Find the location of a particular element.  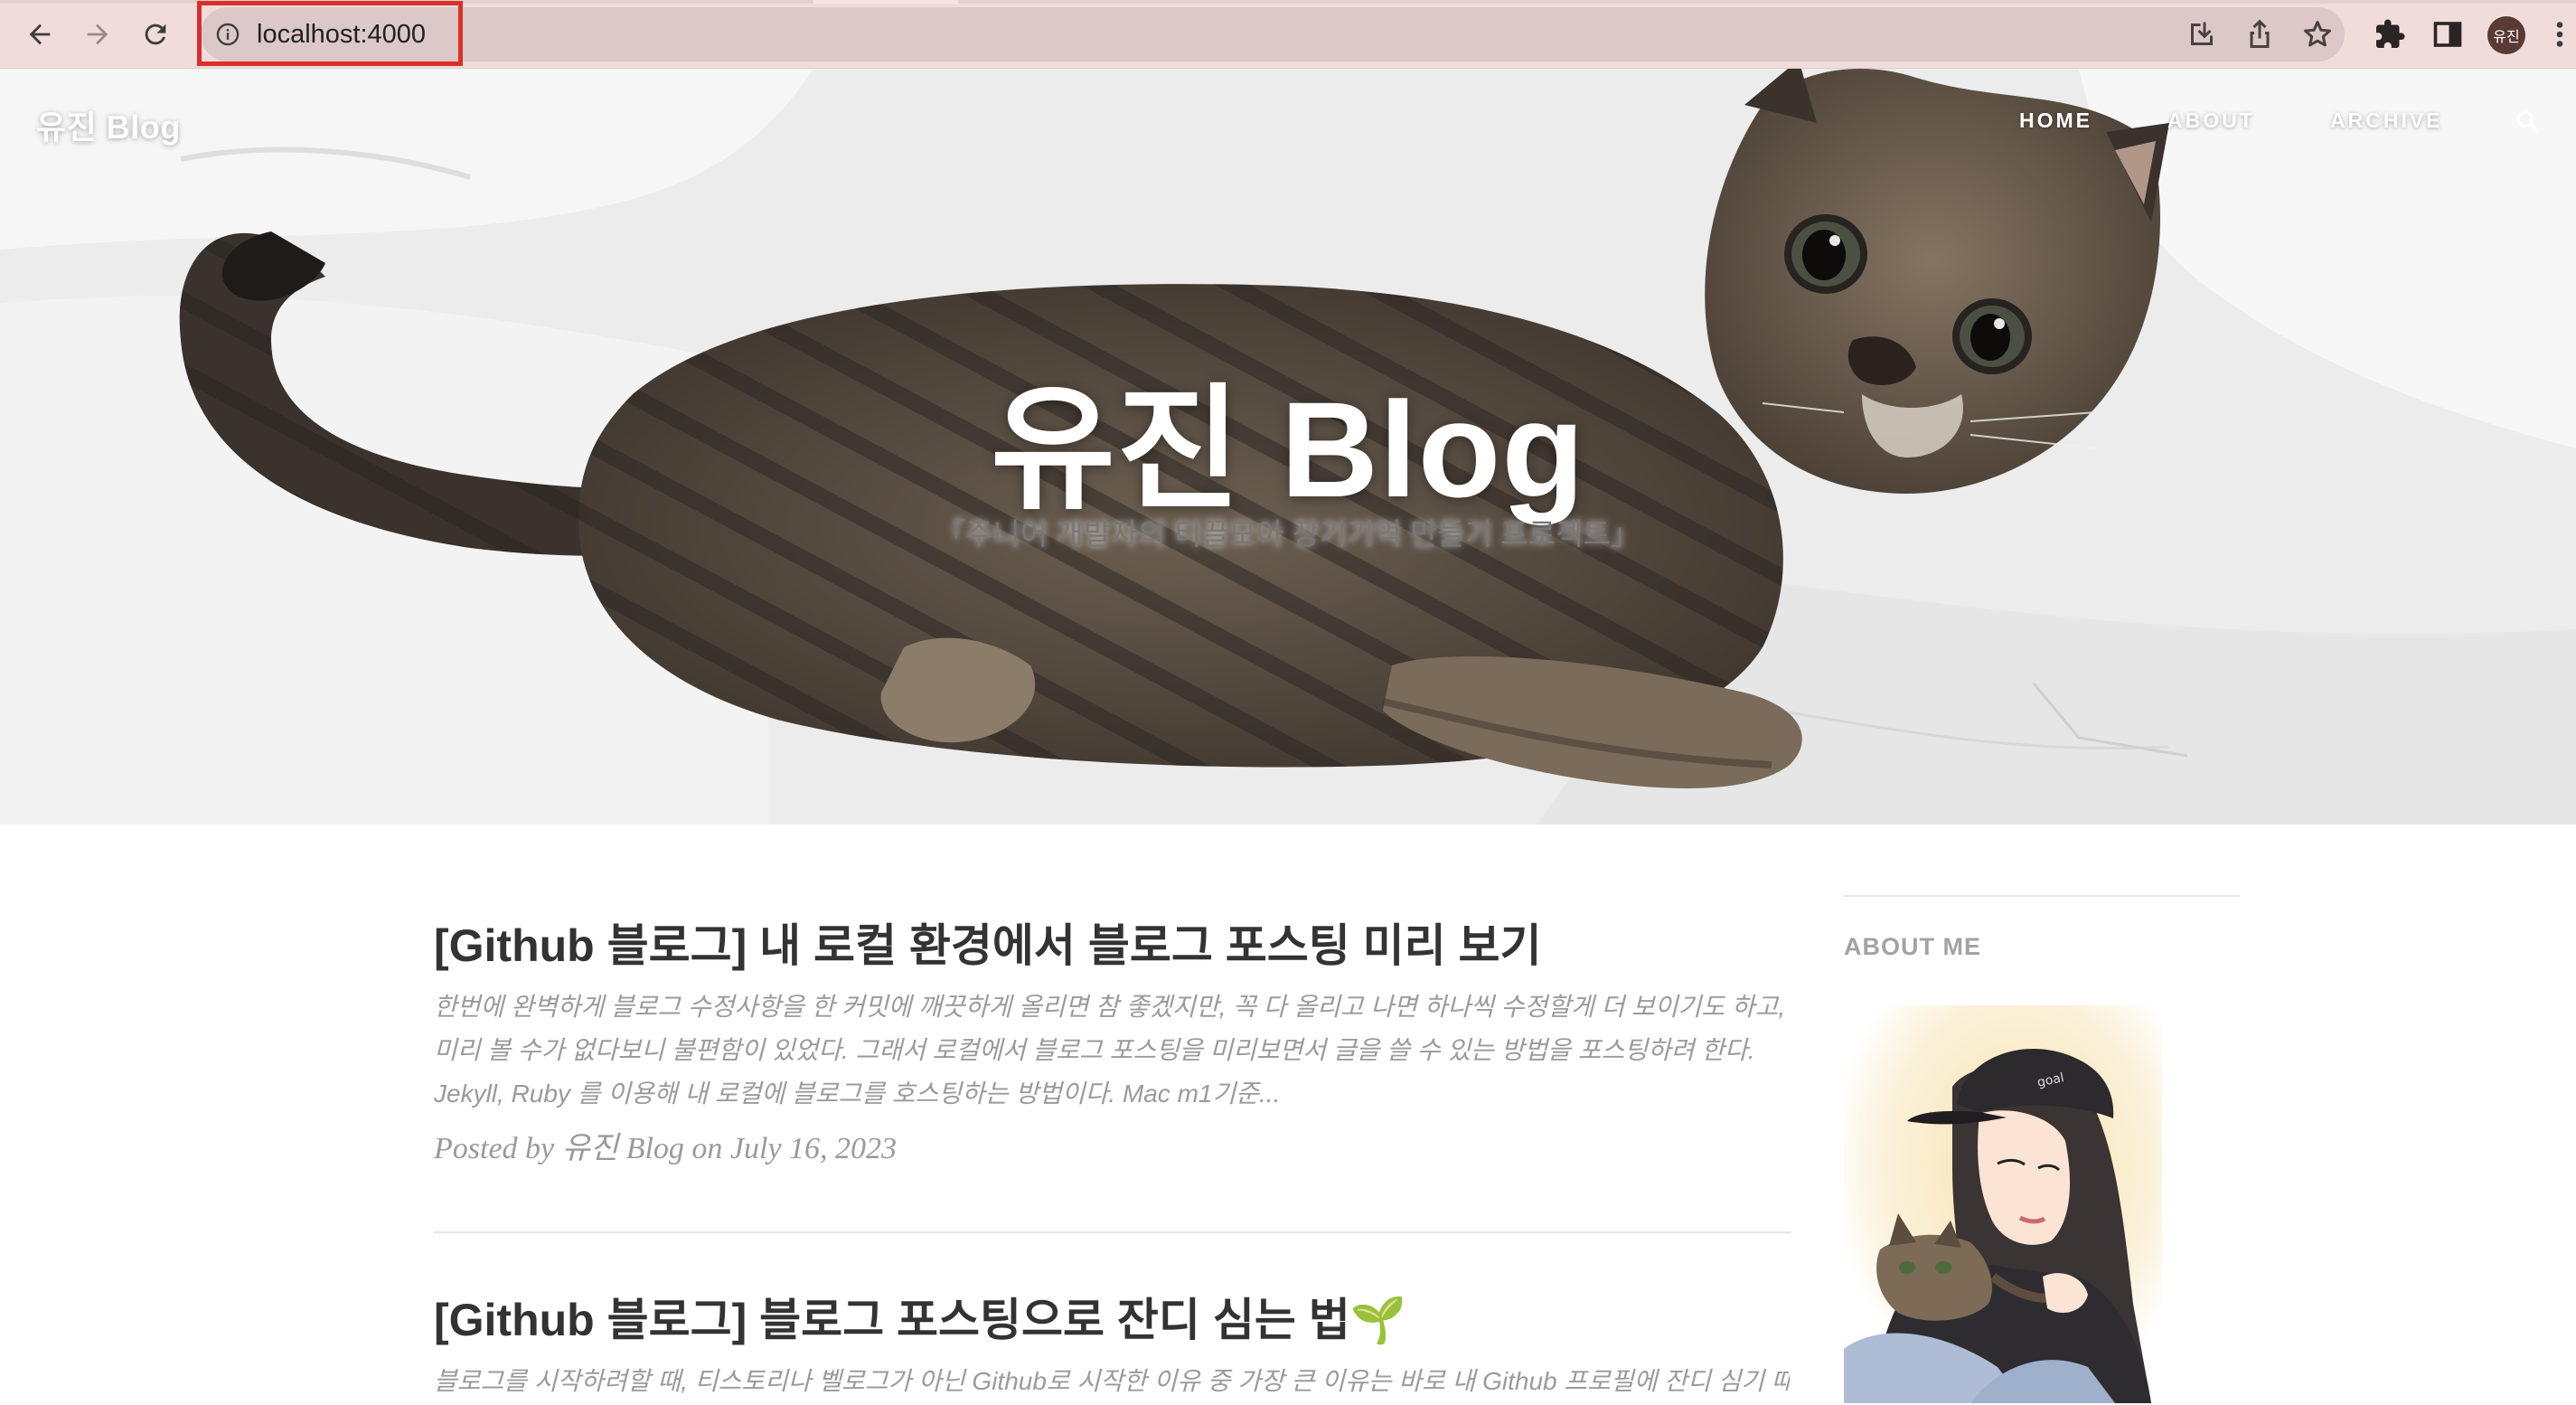

reload-button is located at coordinates (155, 34).